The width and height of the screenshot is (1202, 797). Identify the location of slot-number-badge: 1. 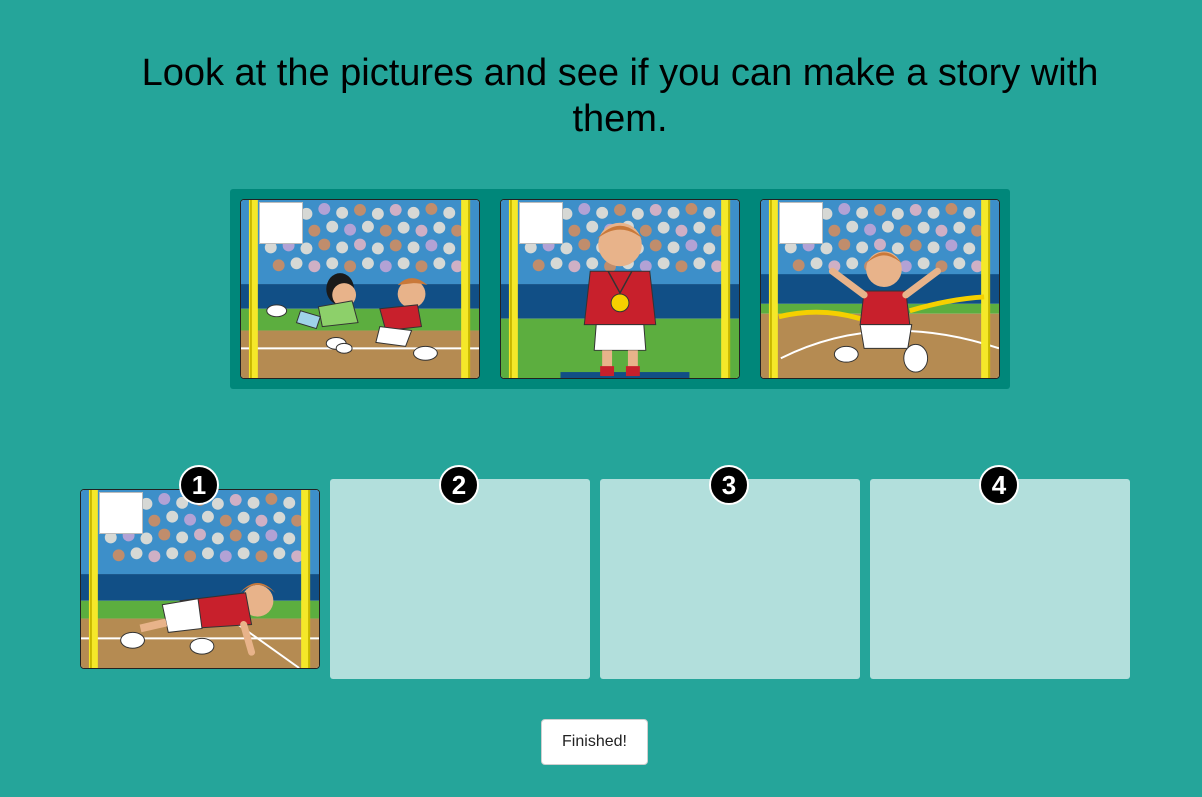
(199, 485).